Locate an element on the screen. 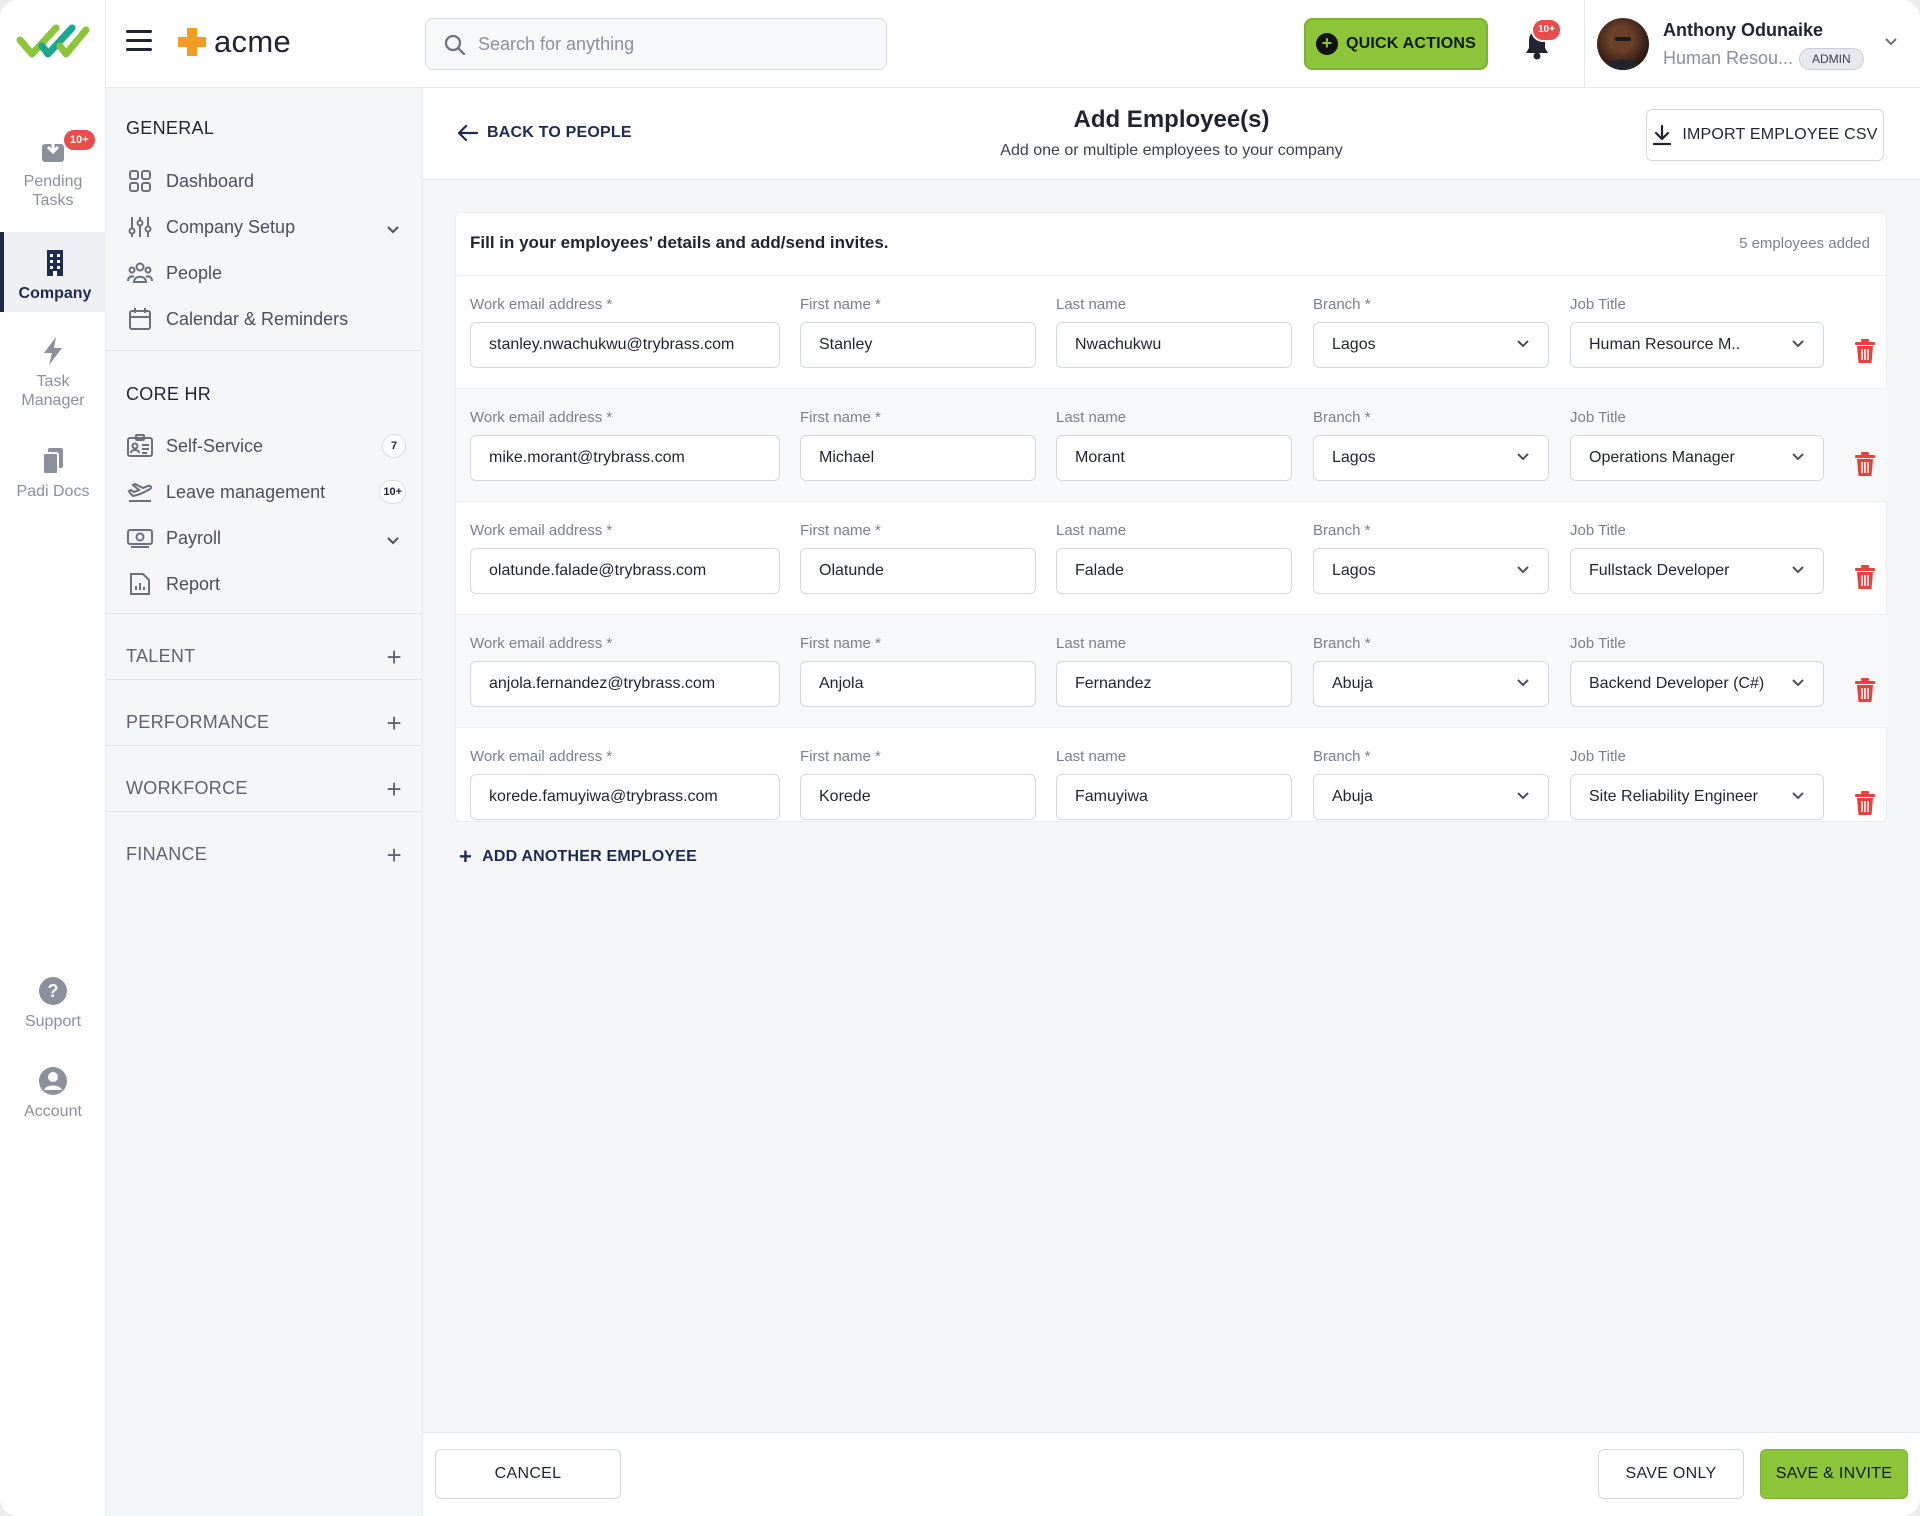 This screenshot has height=1516, width=1920. avatar is located at coordinates (1623, 44).